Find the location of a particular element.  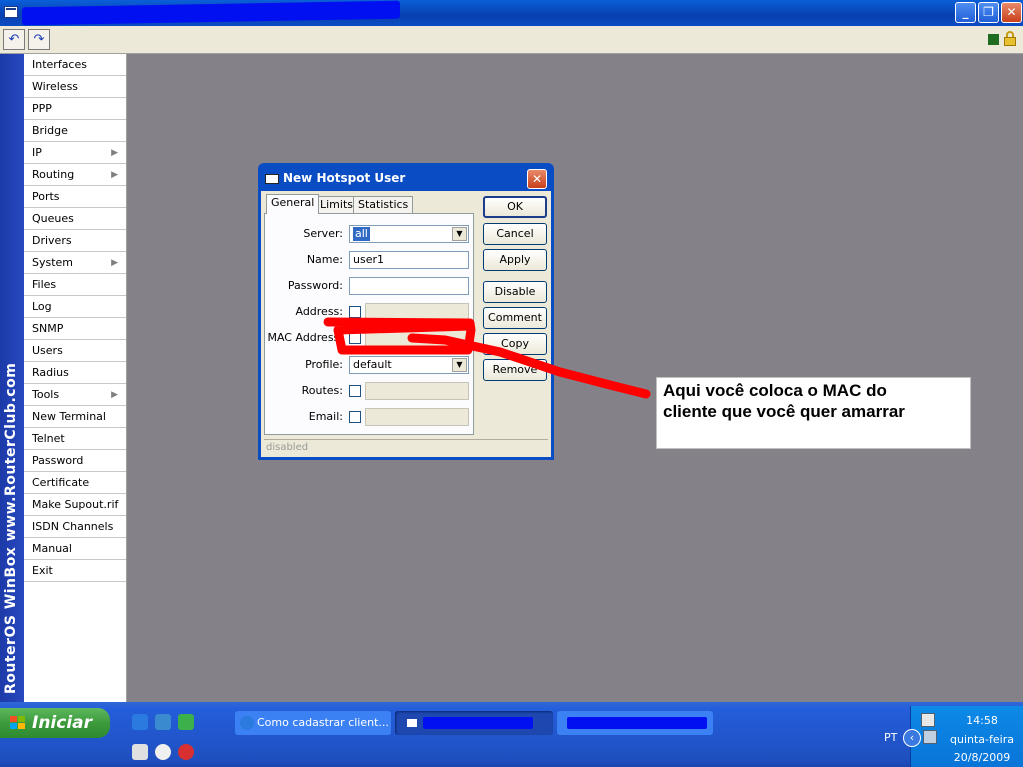

menu-item-label: ISDN Channels is located at coordinates (73, 526).